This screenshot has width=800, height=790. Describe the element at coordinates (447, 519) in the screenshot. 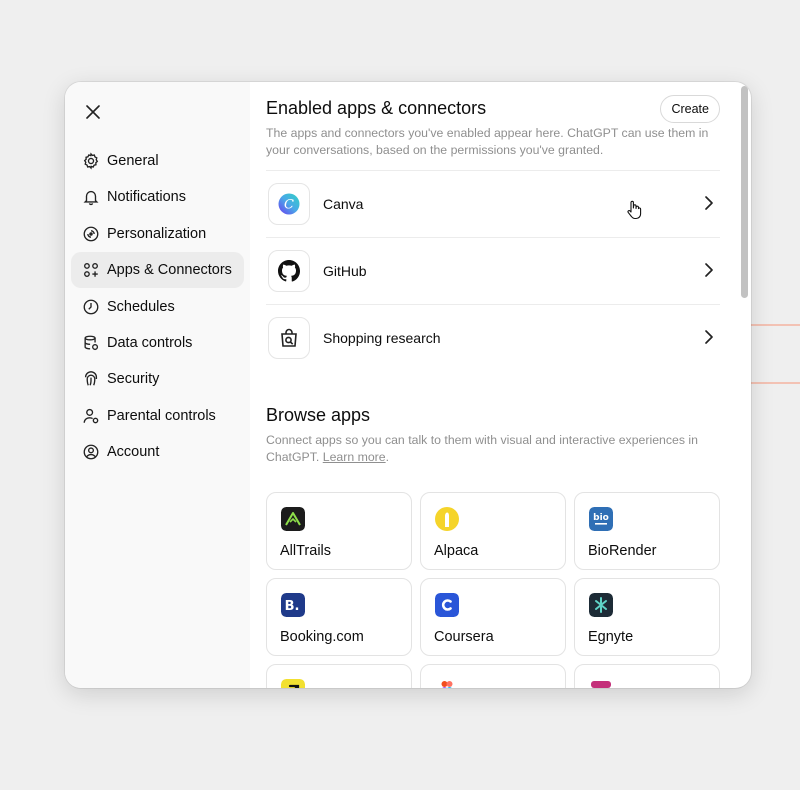

I see `alpaca-icon` at that location.